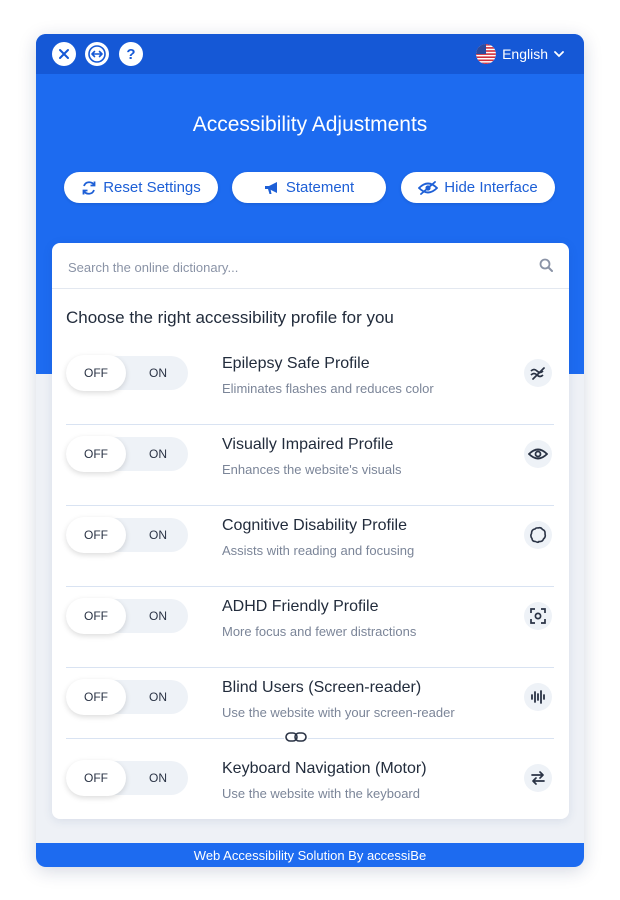  I want to click on reset-settings-button: Reset Settings, so click(141, 187).